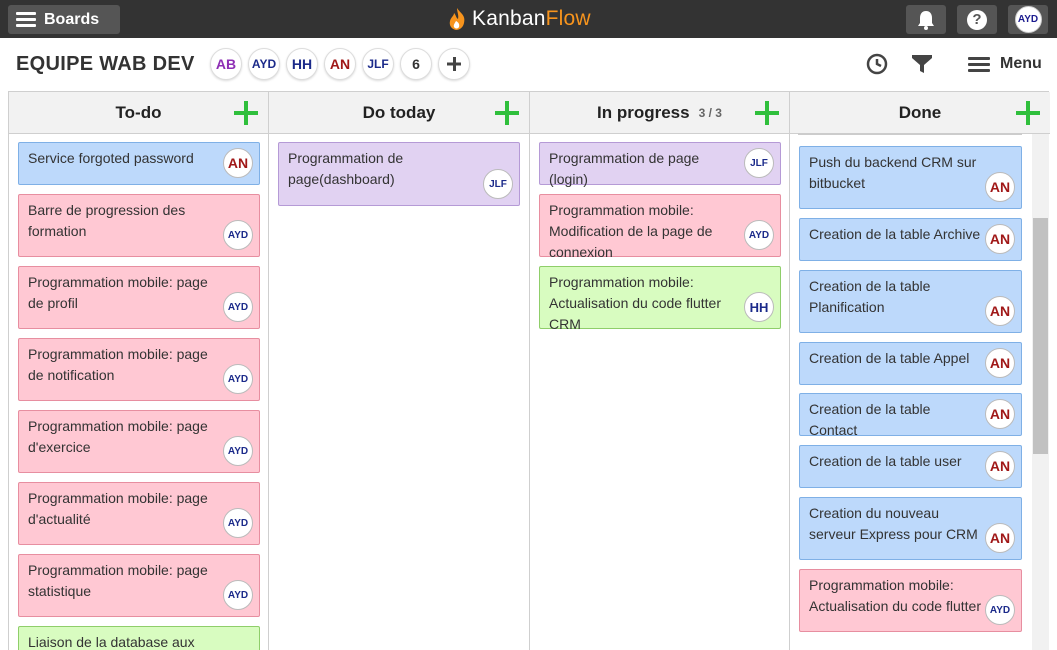 The height and width of the screenshot is (650, 1057). I want to click on filter-button, so click(922, 64).